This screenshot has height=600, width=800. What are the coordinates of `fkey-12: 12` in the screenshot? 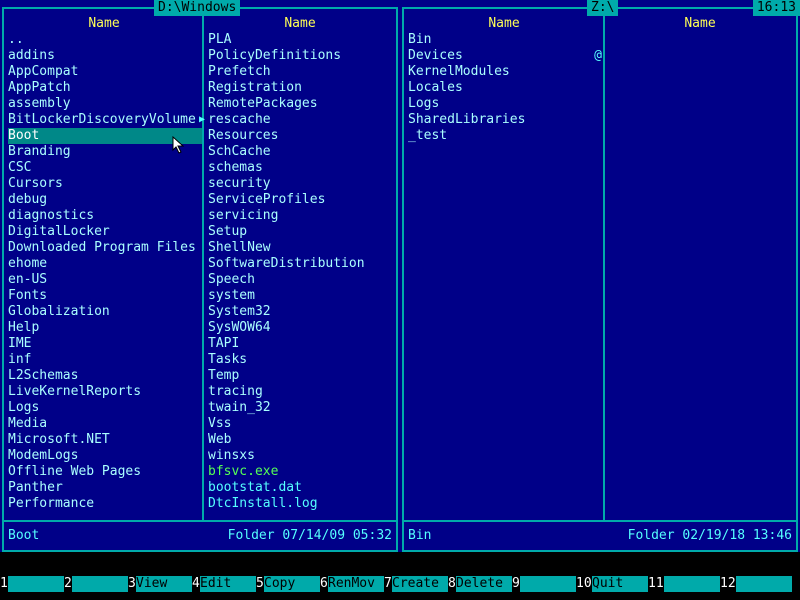 It's located at (756, 584).